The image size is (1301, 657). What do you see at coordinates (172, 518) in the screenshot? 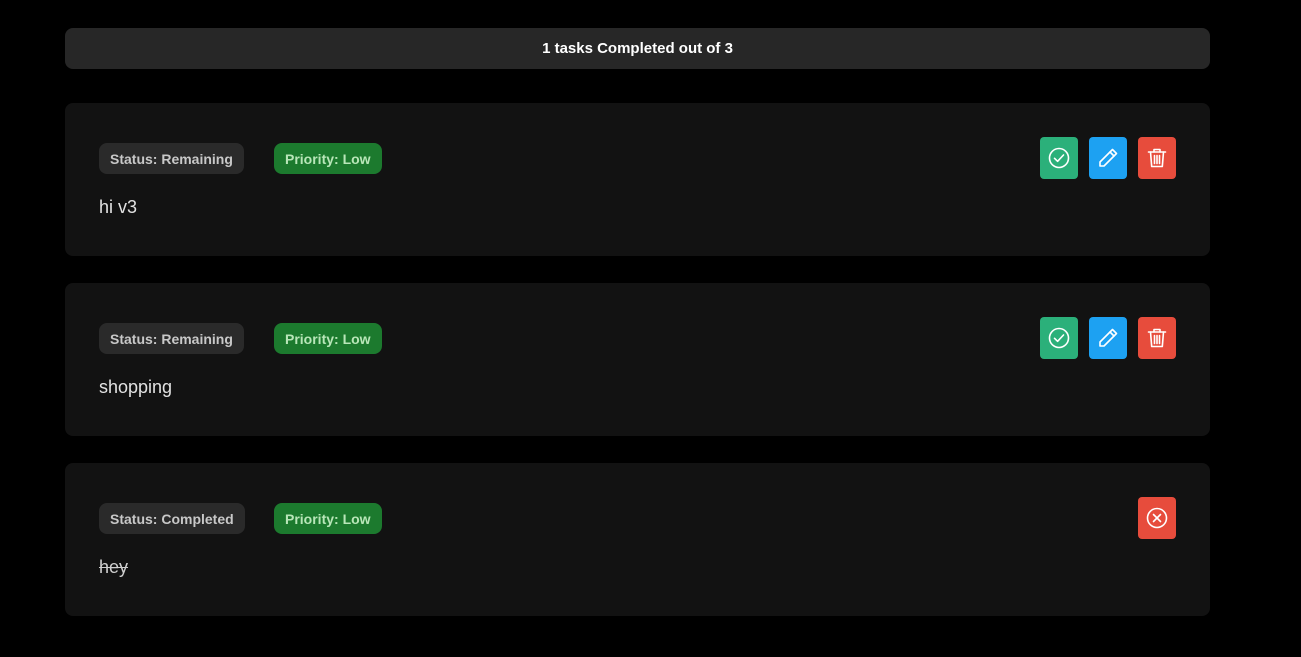
I see `status-badge: Status: Completed` at bounding box center [172, 518].